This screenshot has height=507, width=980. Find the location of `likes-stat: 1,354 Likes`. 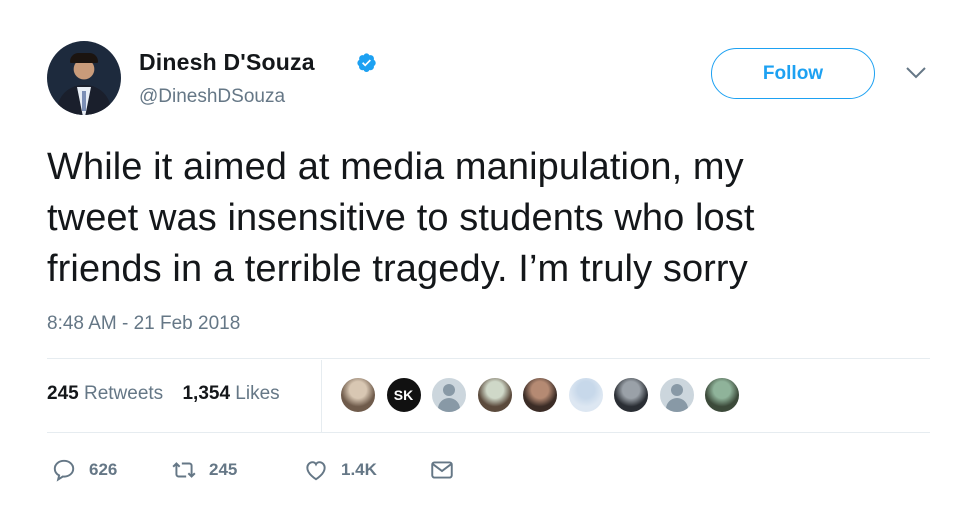

likes-stat: 1,354 Likes is located at coordinates (230, 394).